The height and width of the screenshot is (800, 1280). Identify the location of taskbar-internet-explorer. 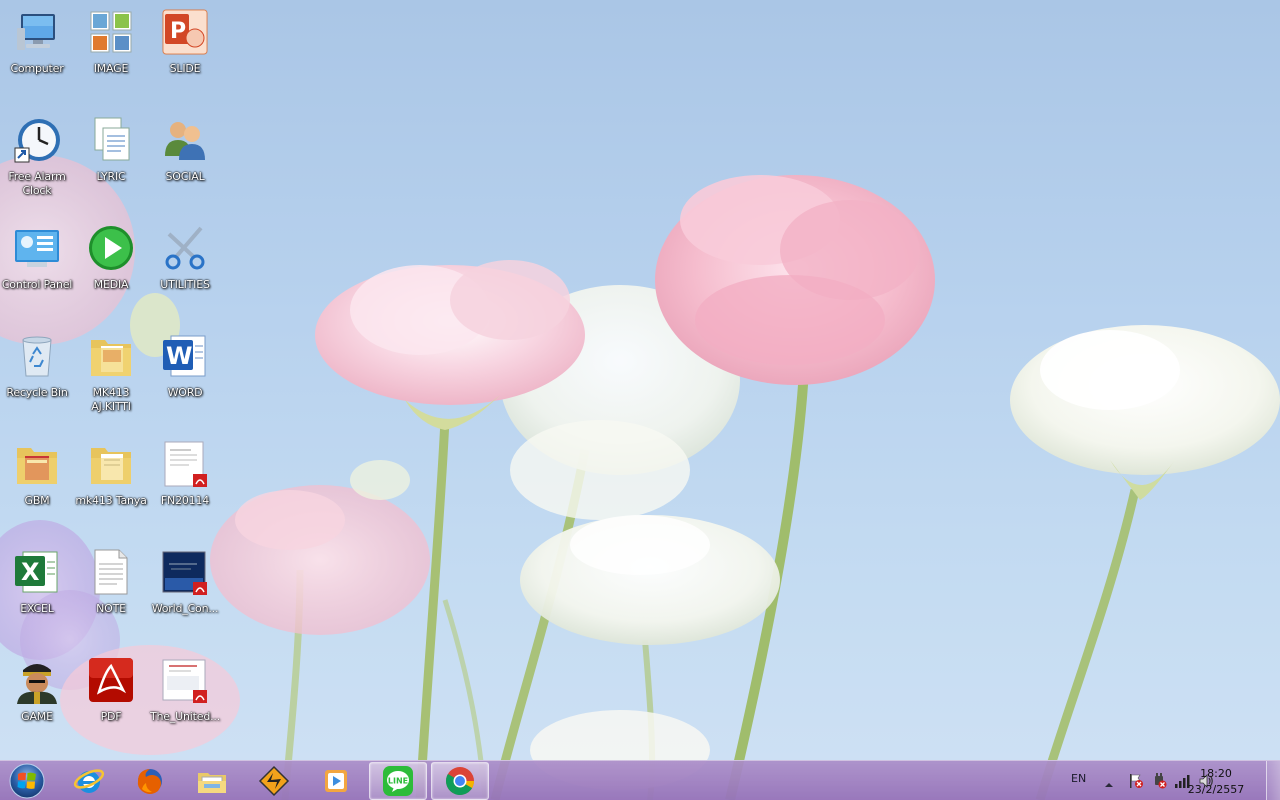
(89, 781).